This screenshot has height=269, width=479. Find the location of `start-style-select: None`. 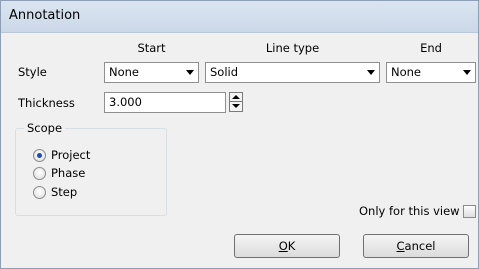

start-style-select: None is located at coordinates (151, 72).